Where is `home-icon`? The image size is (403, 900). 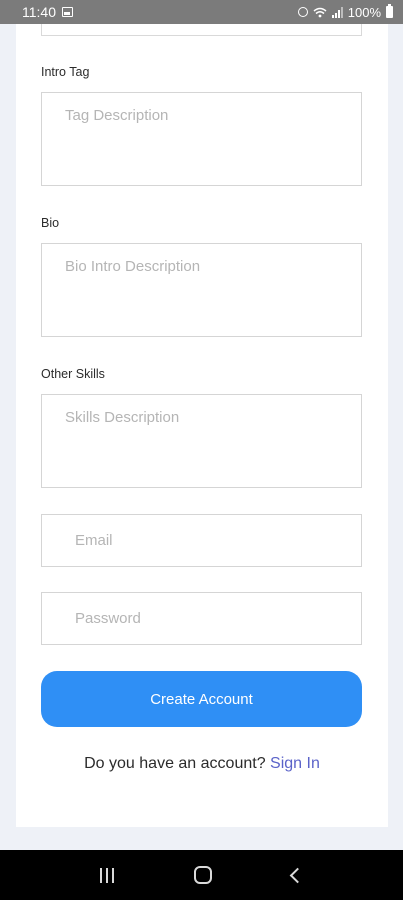
home-icon is located at coordinates (203, 875).